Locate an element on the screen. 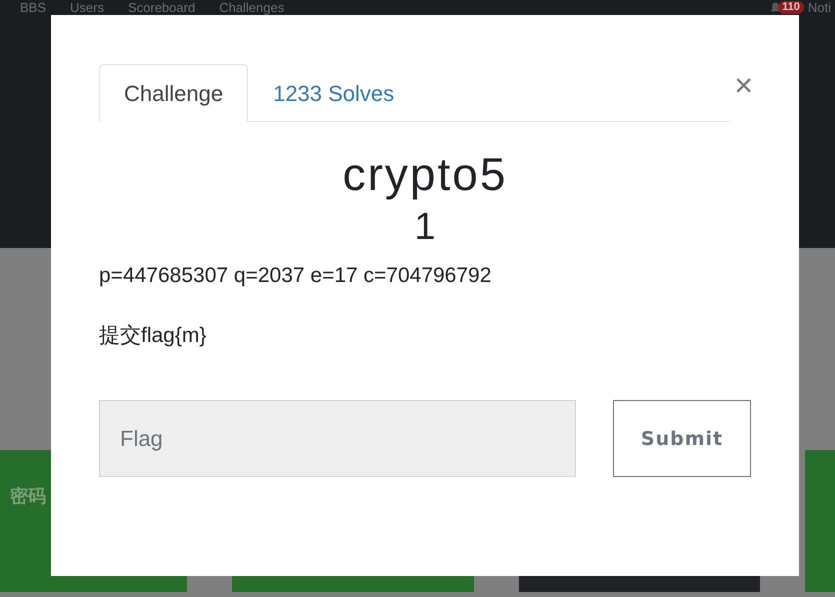 The height and width of the screenshot is (597, 835). nav-link: Challenges is located at coordinates (251, 7).